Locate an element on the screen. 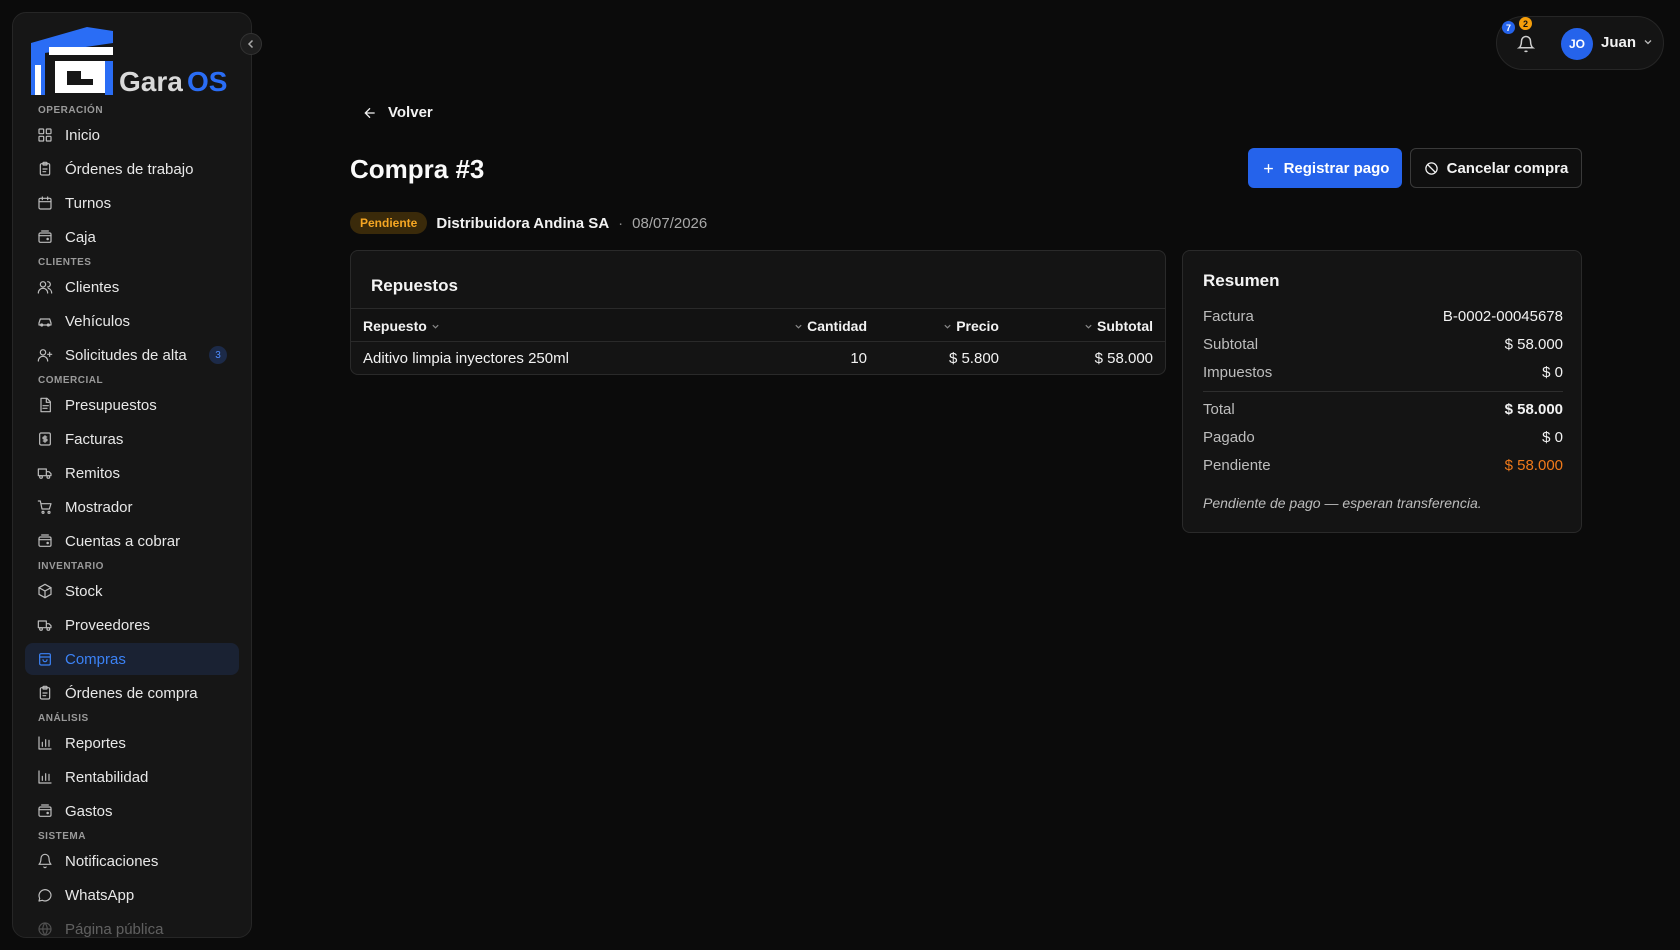  register-payment-button: Registrar pago is located at coordinates (1325, 168).